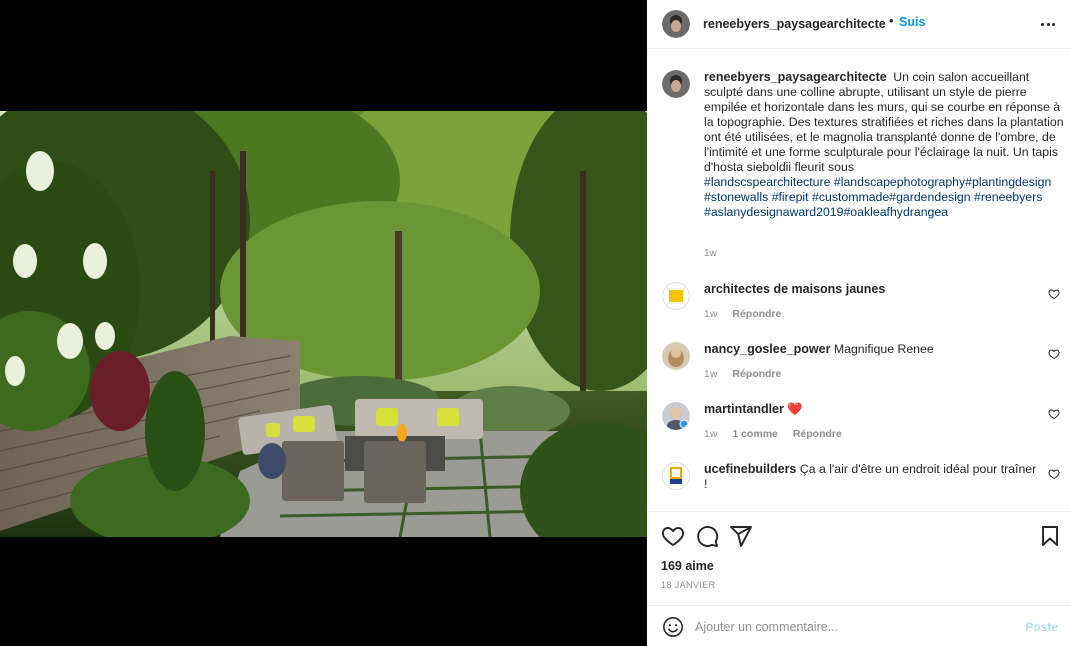 The height and width of the screenshot is (646, 1070). Describe the element at coordinates (710, 253) in the screenshot. I see `caption-time: 1w` at that location.